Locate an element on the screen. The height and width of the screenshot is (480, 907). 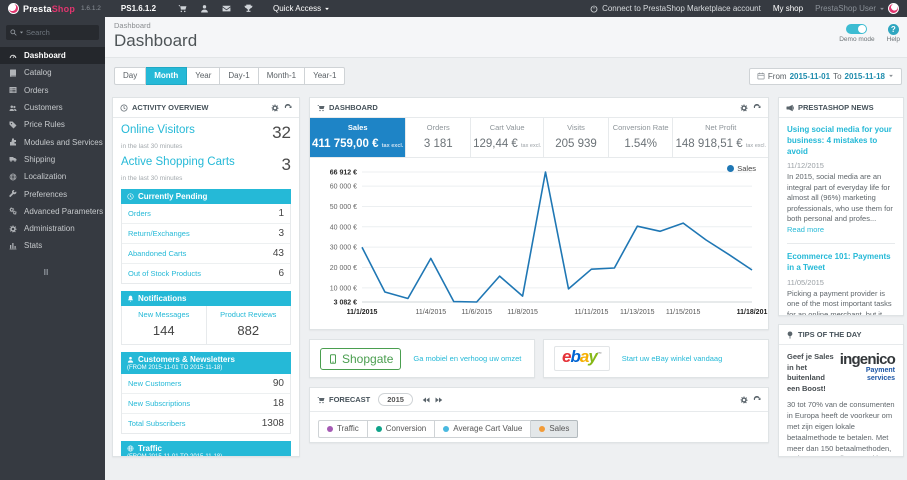
phone-icon is located at coordinates (333, 359).